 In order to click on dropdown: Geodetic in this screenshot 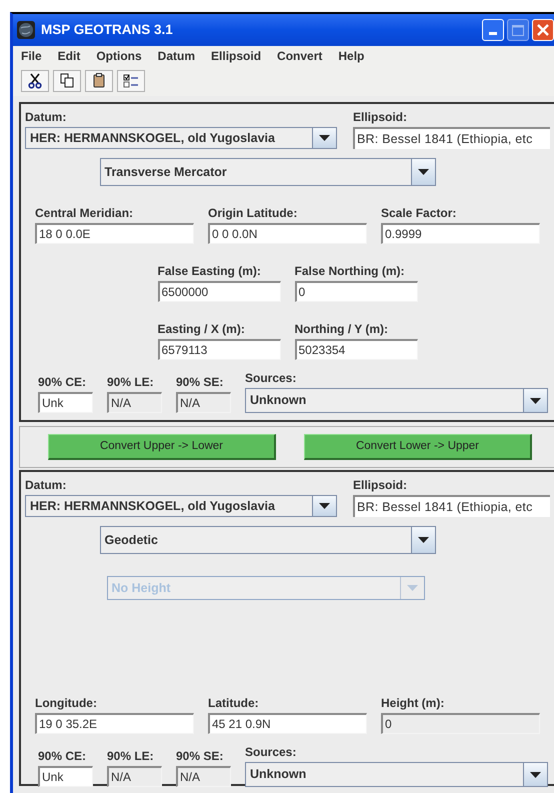, I will do `click(268, 540)`.